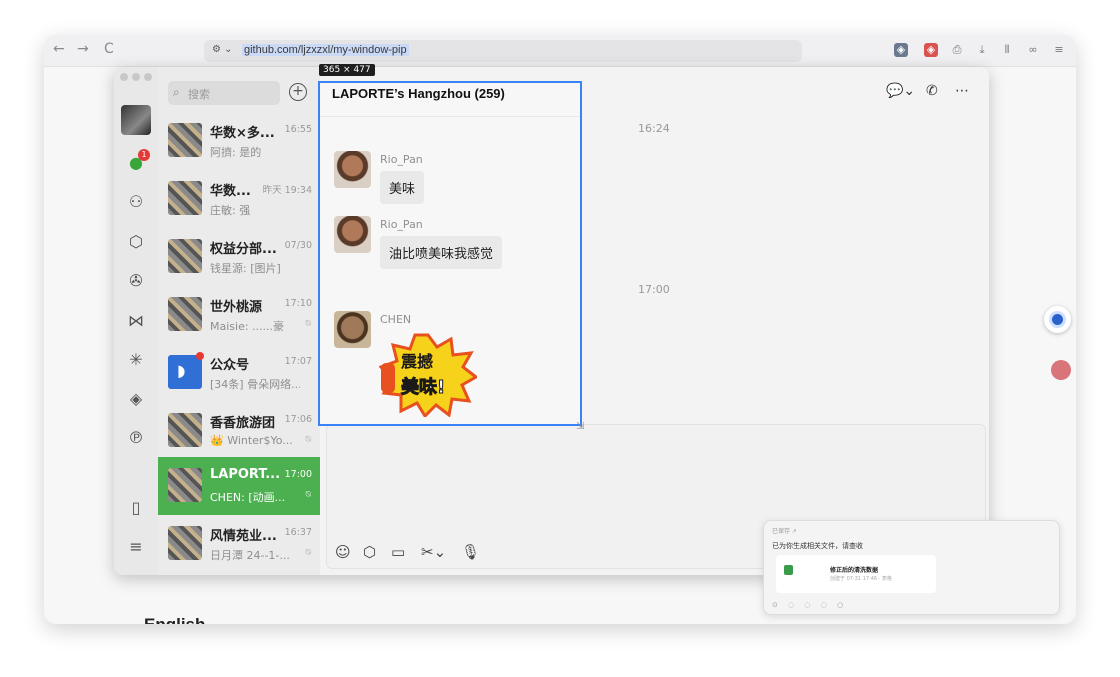 This screenshot has width=1120, height=677. What do you see at coordinates (343, 552) in the screenshot?
I see `emoji-icon: ☺` at bounding box center [343, 552].